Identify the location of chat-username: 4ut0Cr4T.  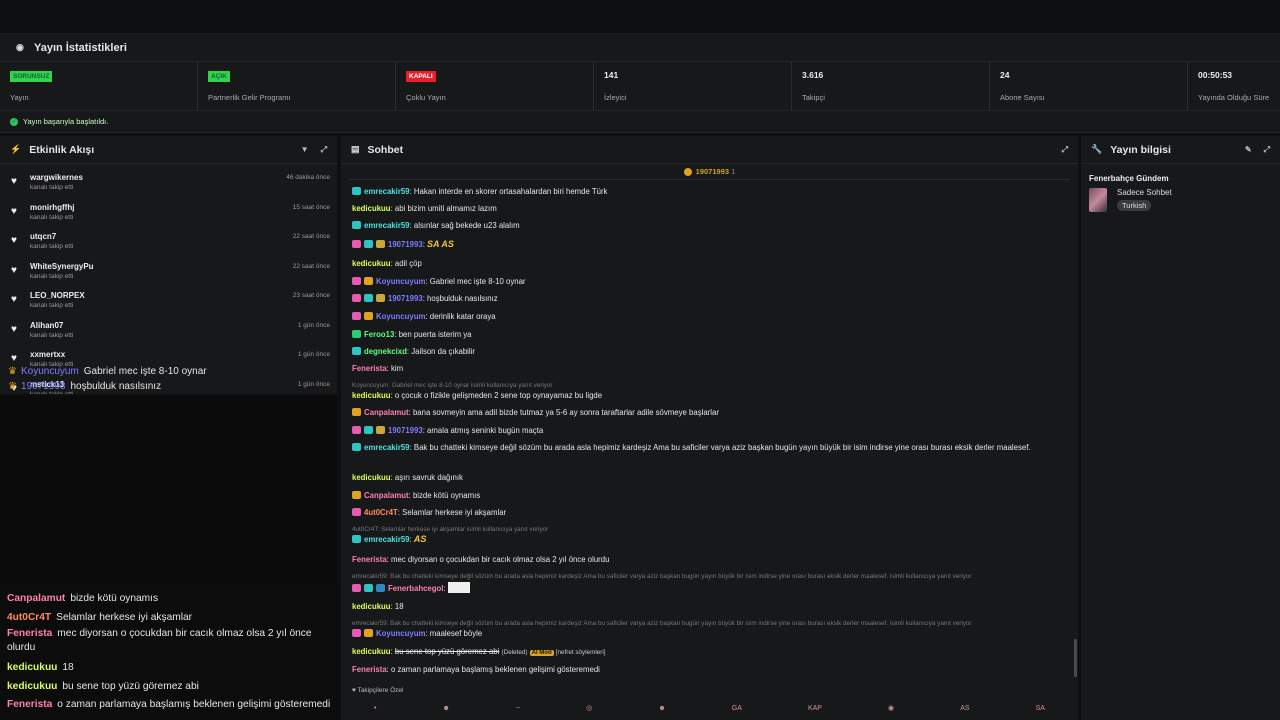
(381, 512).